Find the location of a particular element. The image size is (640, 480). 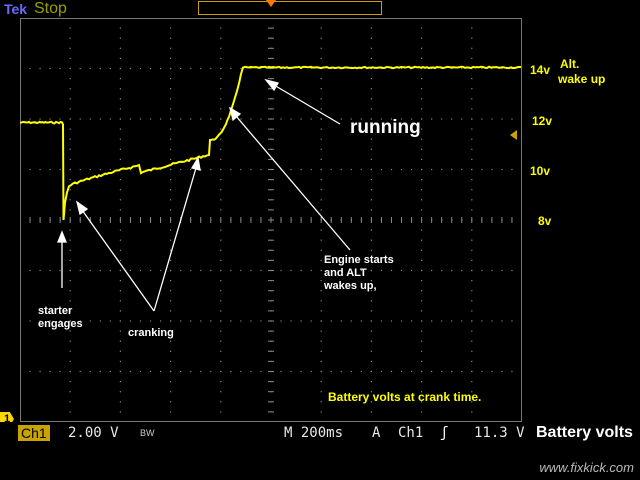

annotation-line: wakes up, is located at coordinates (350, 286).